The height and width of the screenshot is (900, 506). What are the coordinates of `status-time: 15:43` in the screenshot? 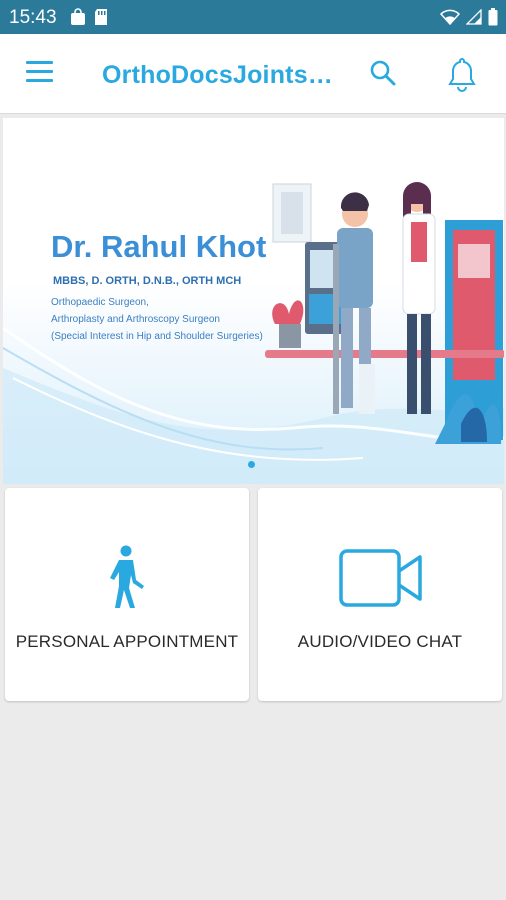 It's located at (33, 17).